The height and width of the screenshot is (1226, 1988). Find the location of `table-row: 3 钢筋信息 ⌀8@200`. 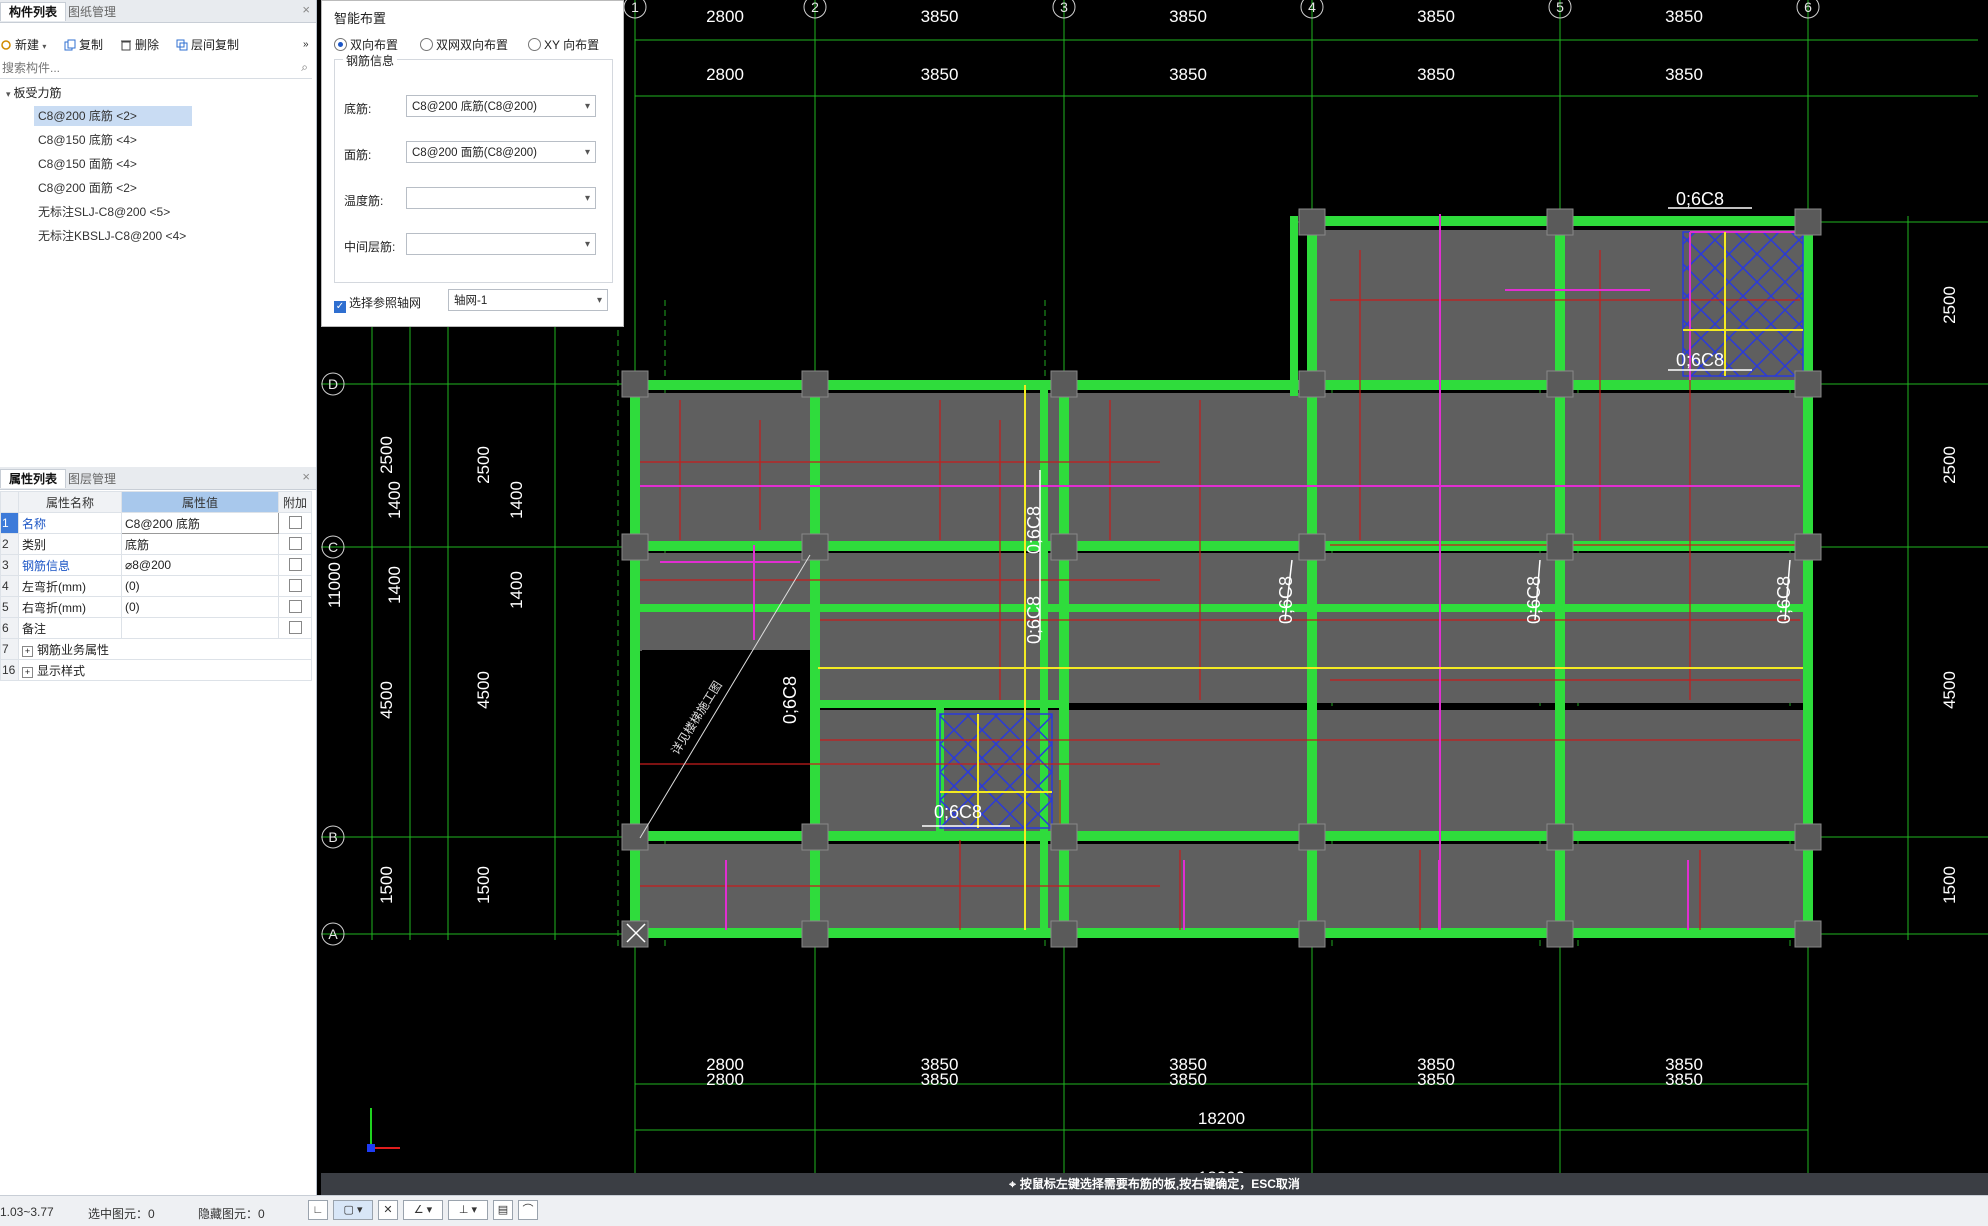

table-row: 3 钢筋信息 ⌀8@200 is located at coordinates (156, 565).